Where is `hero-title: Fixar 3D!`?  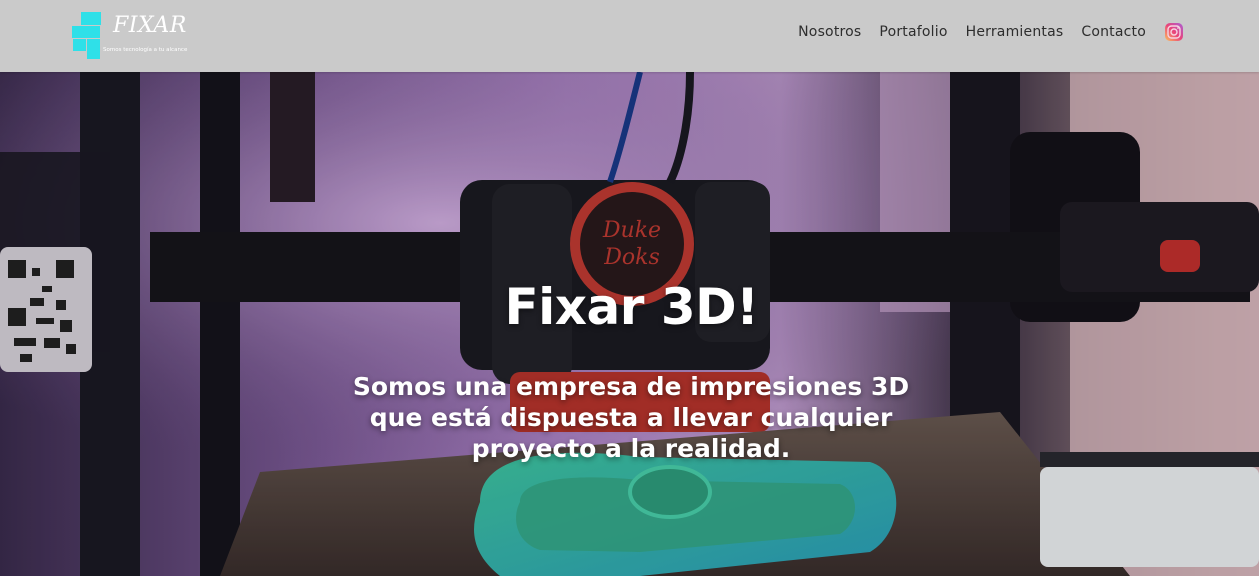 hero-title: Fixar 3D! is located at coordinates (631, 307).